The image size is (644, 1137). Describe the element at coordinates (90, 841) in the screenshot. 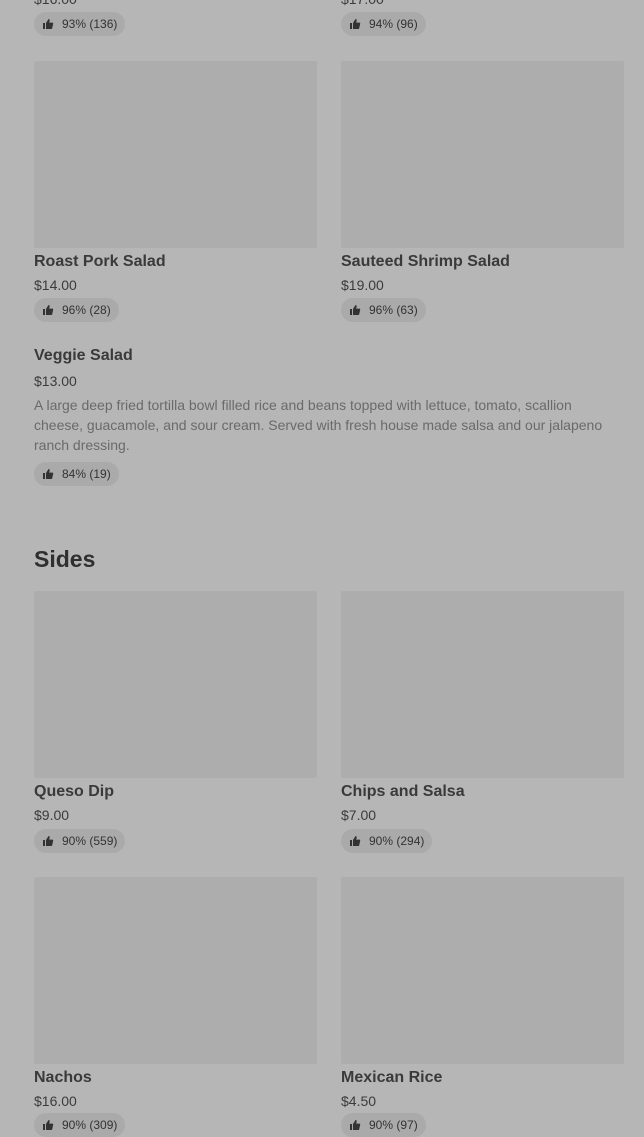

I see `rating-text: 90% (559)` at that location.